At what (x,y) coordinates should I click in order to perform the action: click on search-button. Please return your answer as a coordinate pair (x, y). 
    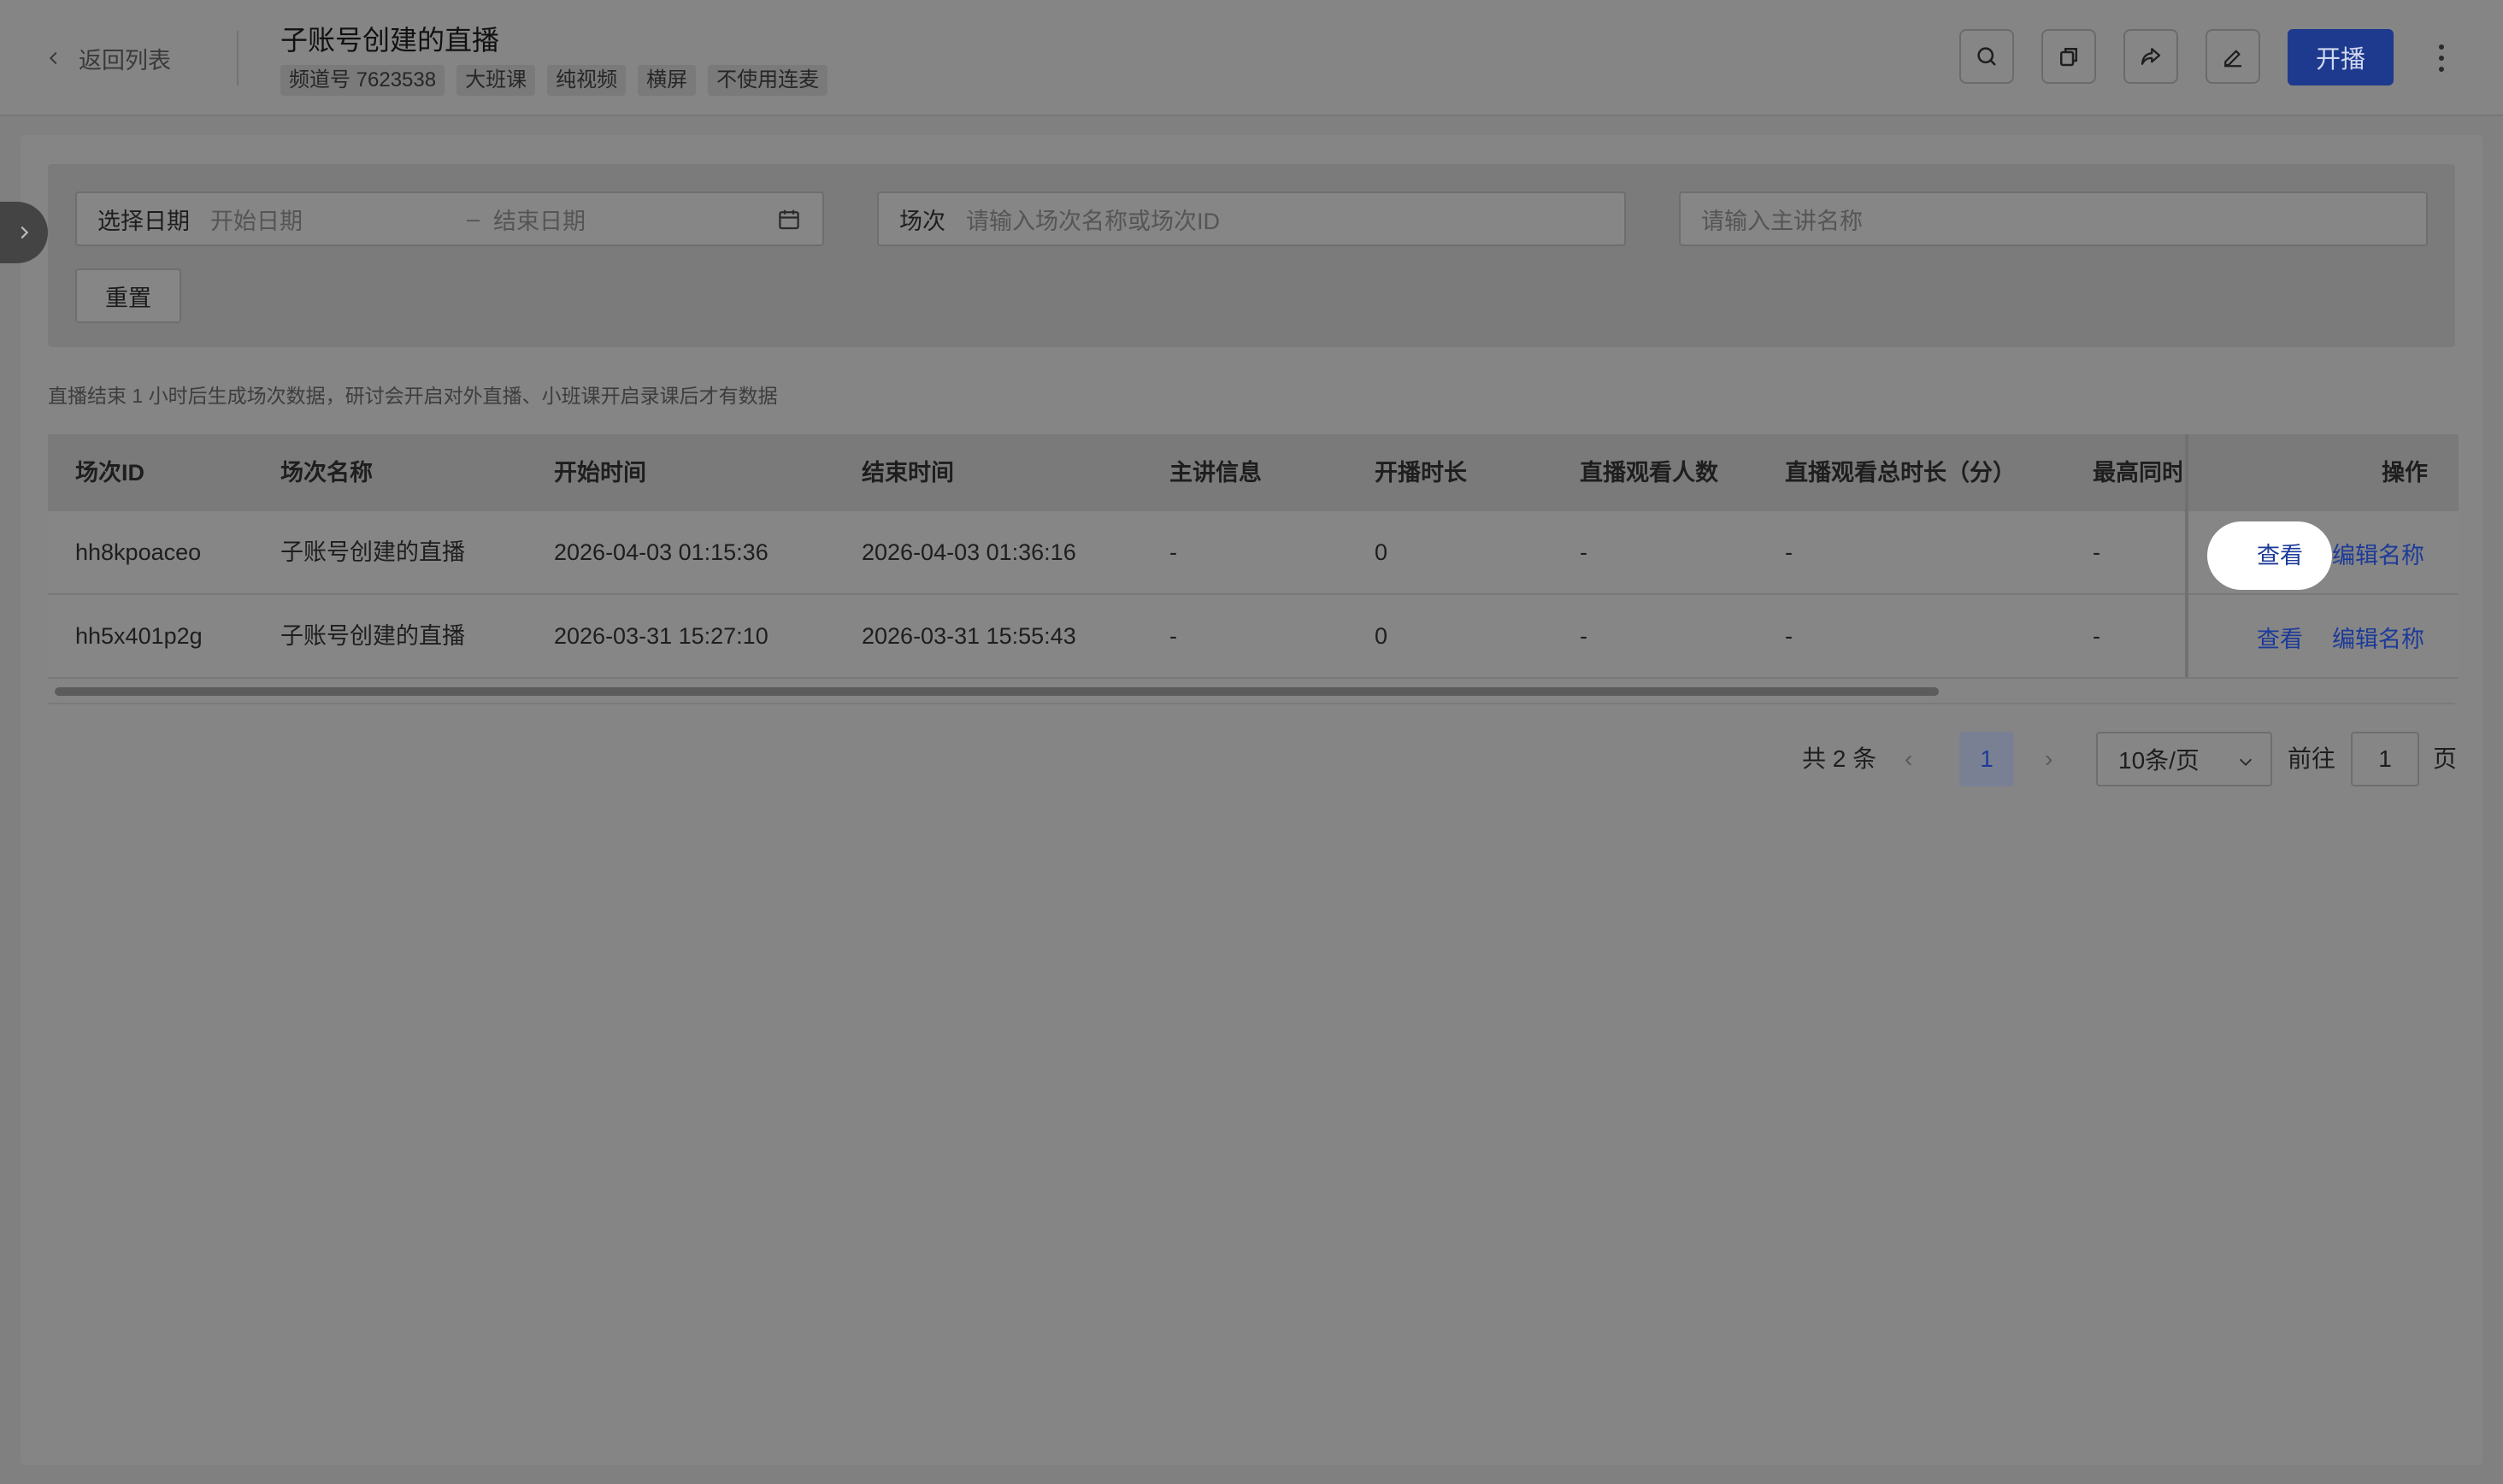
    Looking at the image, I should click on (1987, 57).